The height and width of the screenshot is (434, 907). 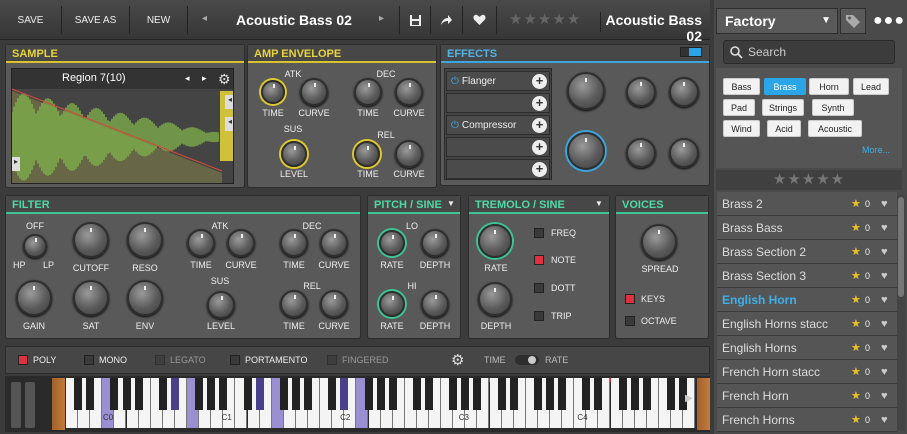 What do you see at coordinates (201, 243) in the screenshot?
I see `filter-atk-time-knob` at bounding box center [201, 243].